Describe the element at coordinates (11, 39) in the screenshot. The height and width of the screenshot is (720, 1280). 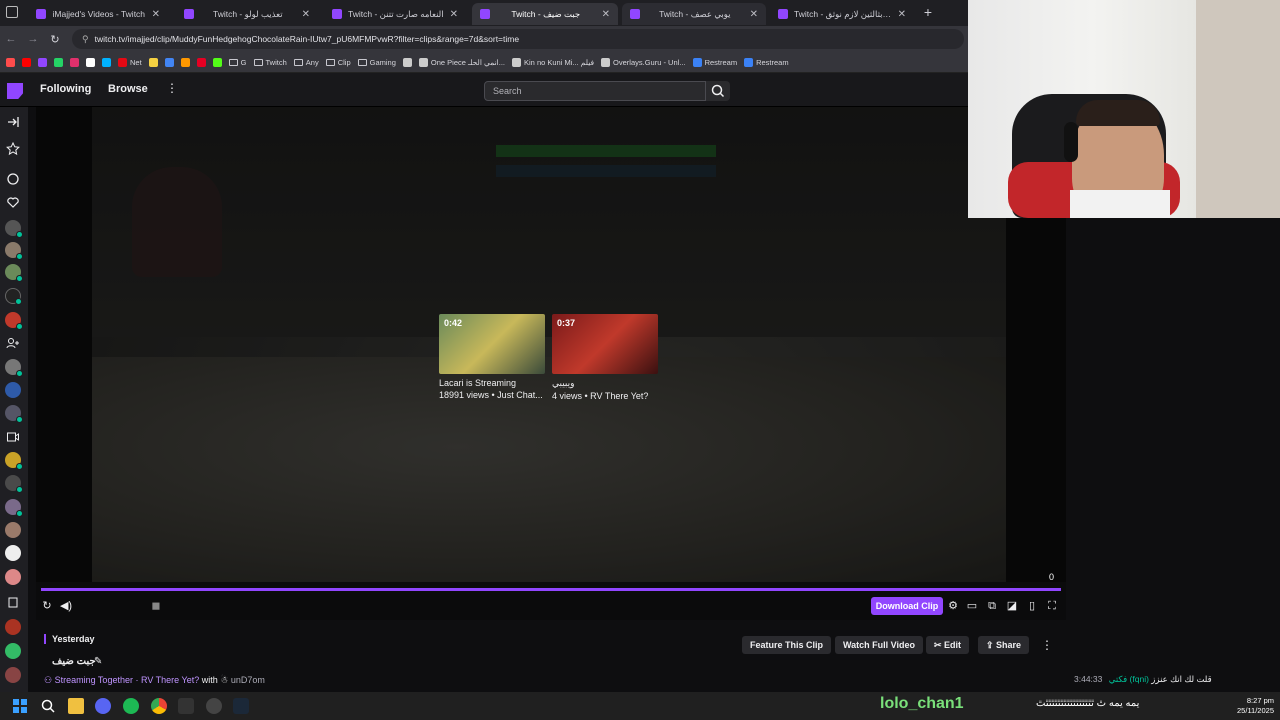
I see `back-icon: ←` at that location.